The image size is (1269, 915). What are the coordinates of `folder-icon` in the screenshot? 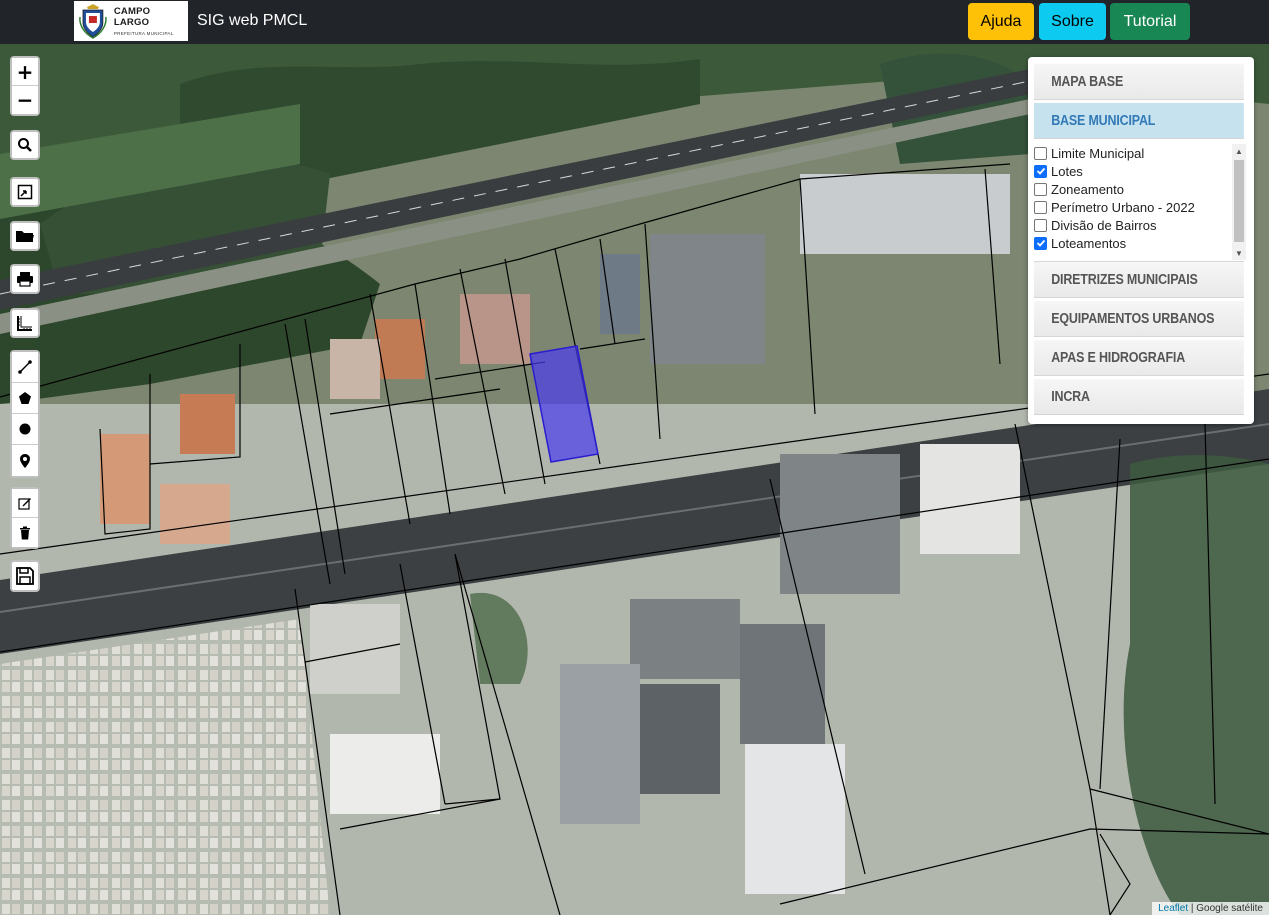 It's located at (25, 236).